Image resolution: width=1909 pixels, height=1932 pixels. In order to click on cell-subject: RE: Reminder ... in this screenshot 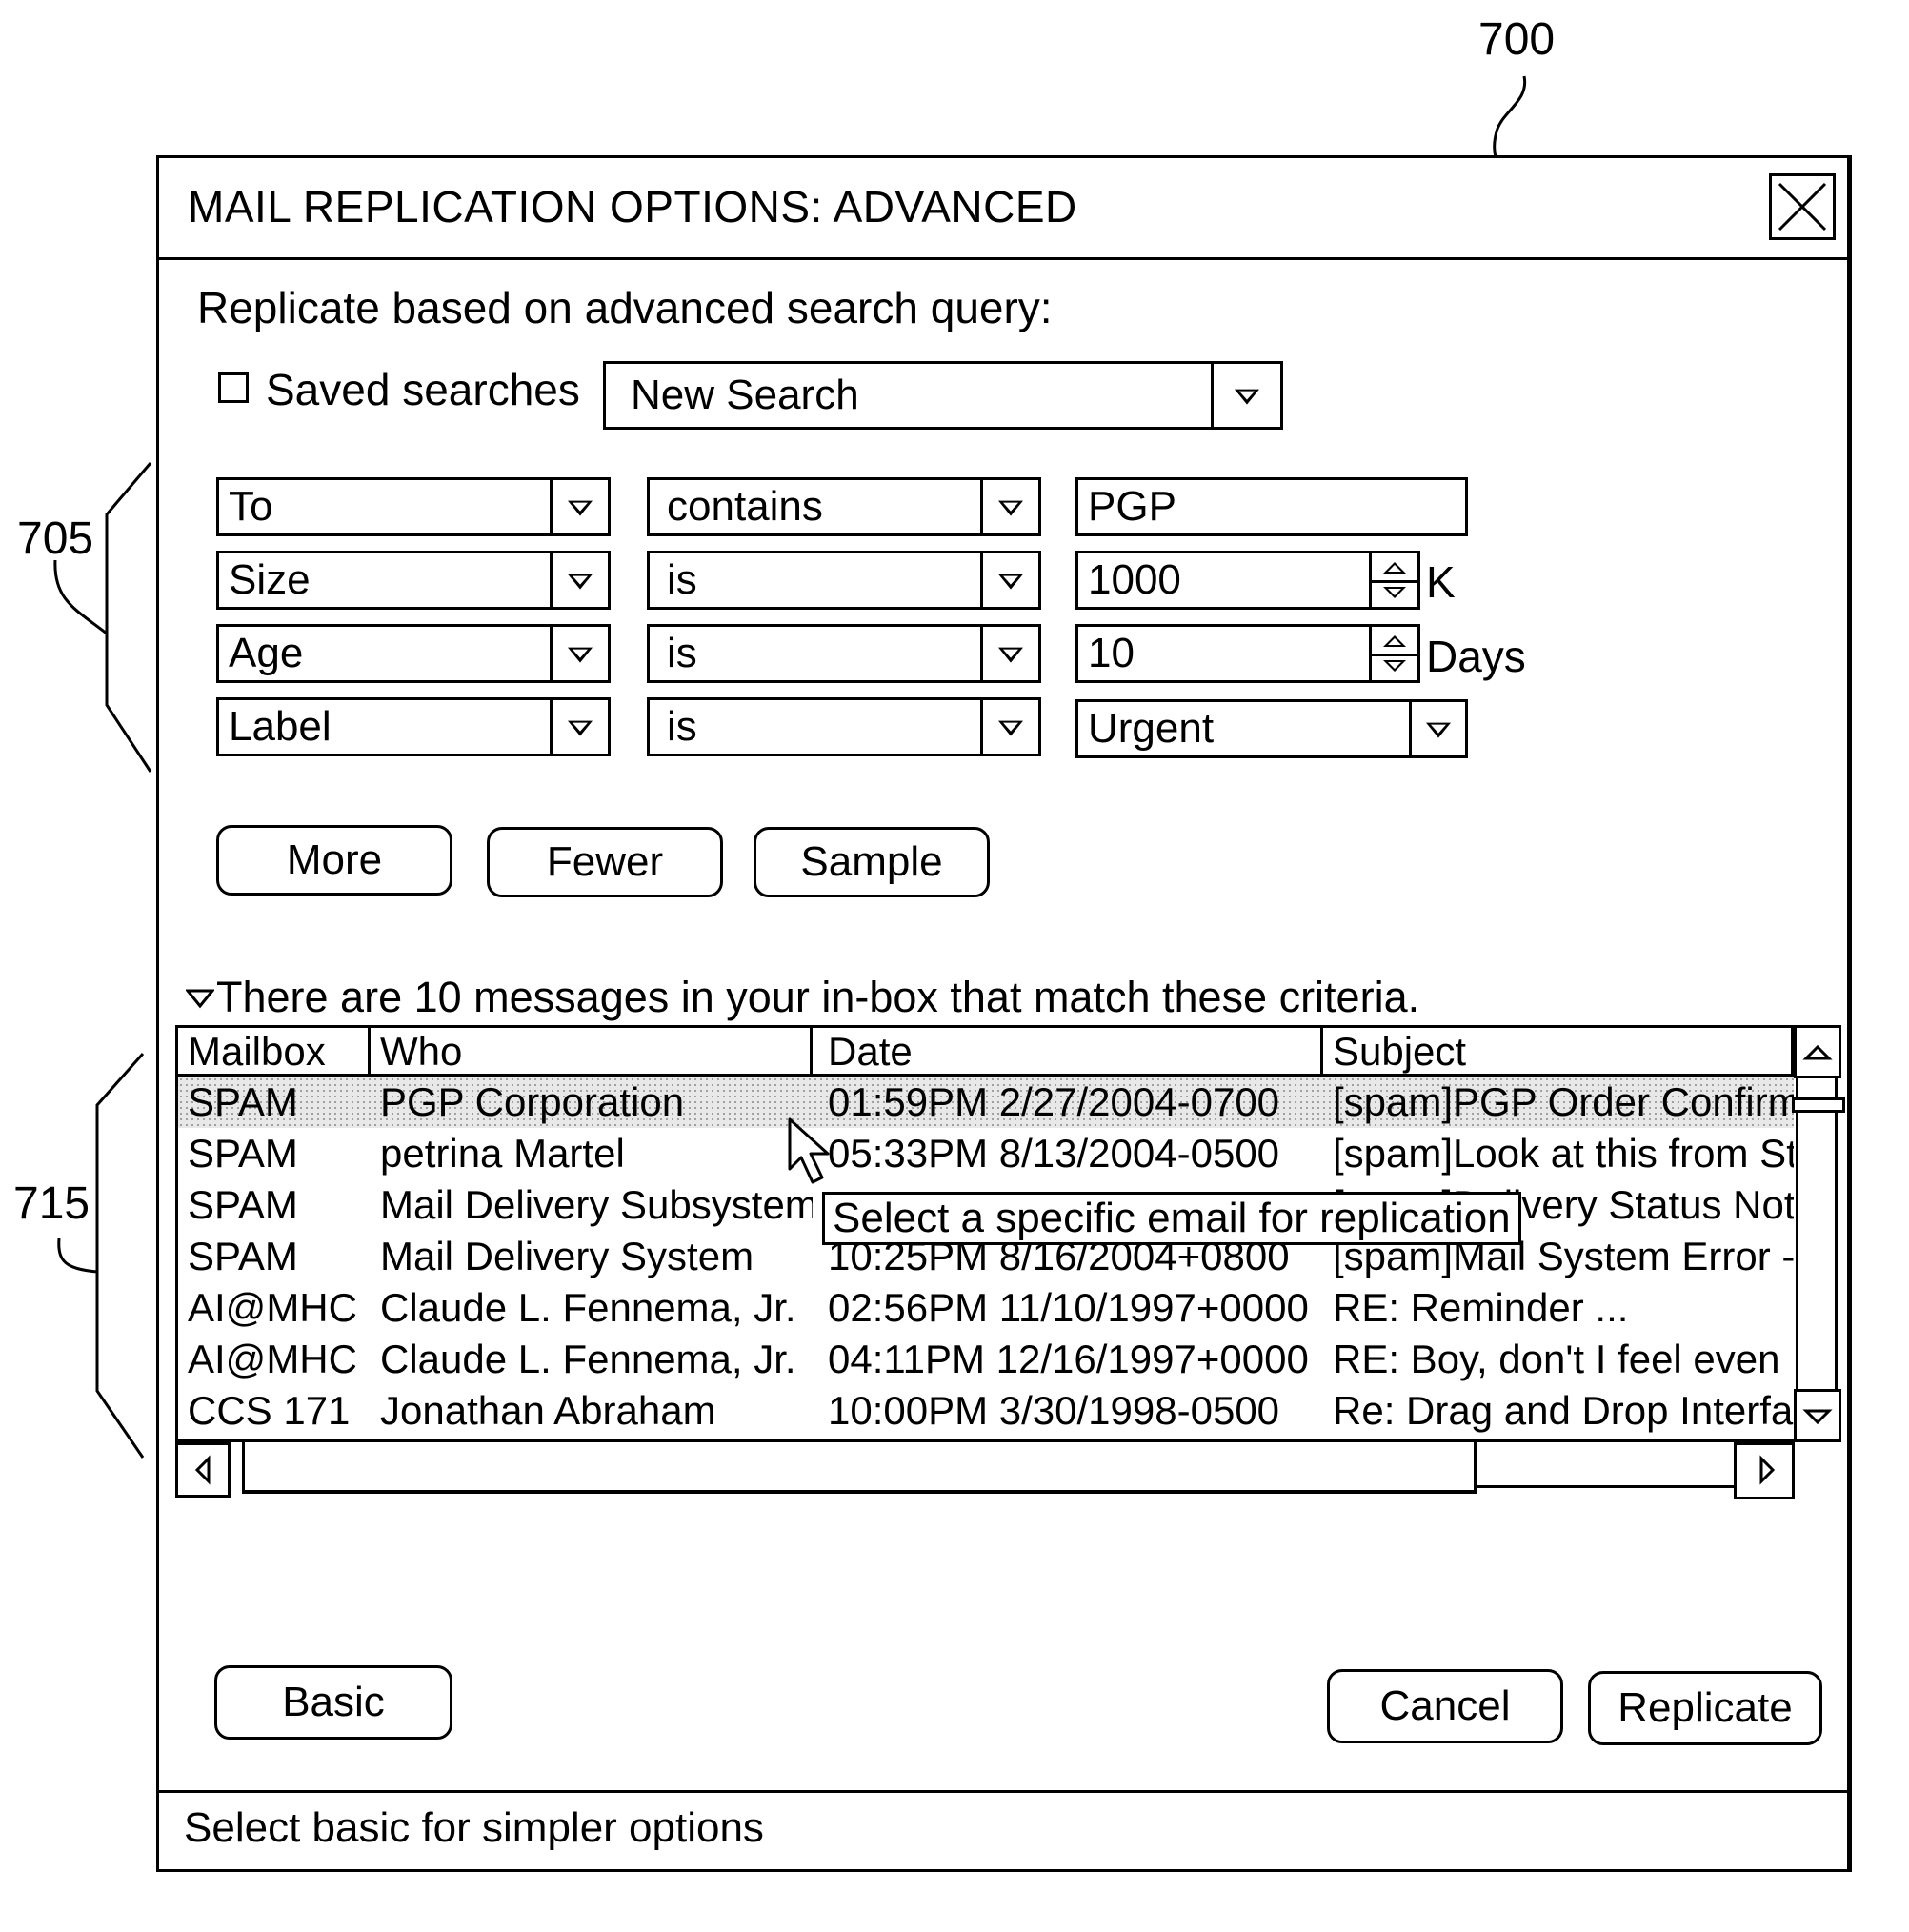, I will do `click(1481, 1308)`.